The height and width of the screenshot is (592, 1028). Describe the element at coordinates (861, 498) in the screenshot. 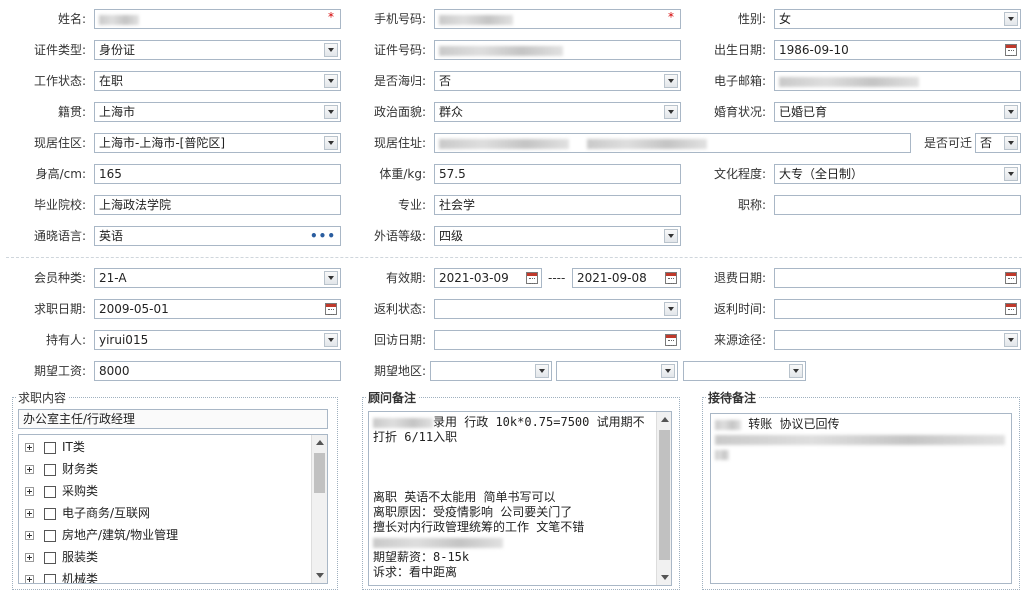

I see `reception-notes-textarea: 转账 协议已回传` at that location.